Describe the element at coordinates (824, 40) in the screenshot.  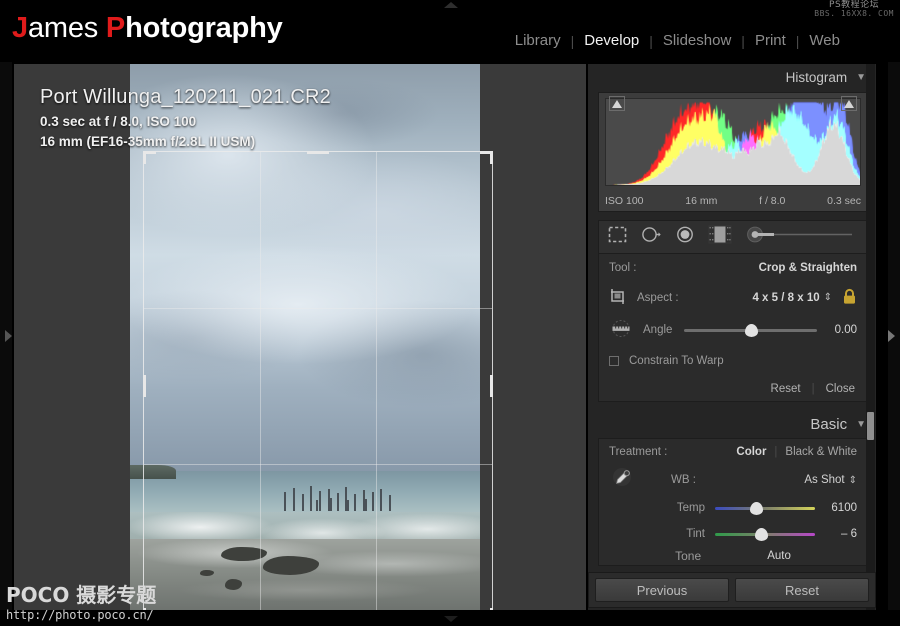
I see `nav-item-web: Web` at that location.